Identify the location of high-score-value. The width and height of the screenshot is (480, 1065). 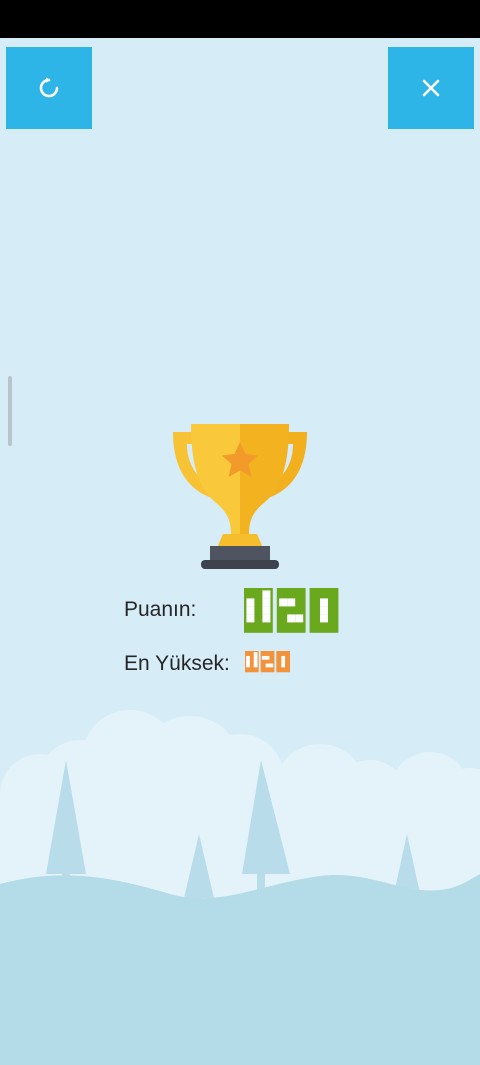
(271, 664).